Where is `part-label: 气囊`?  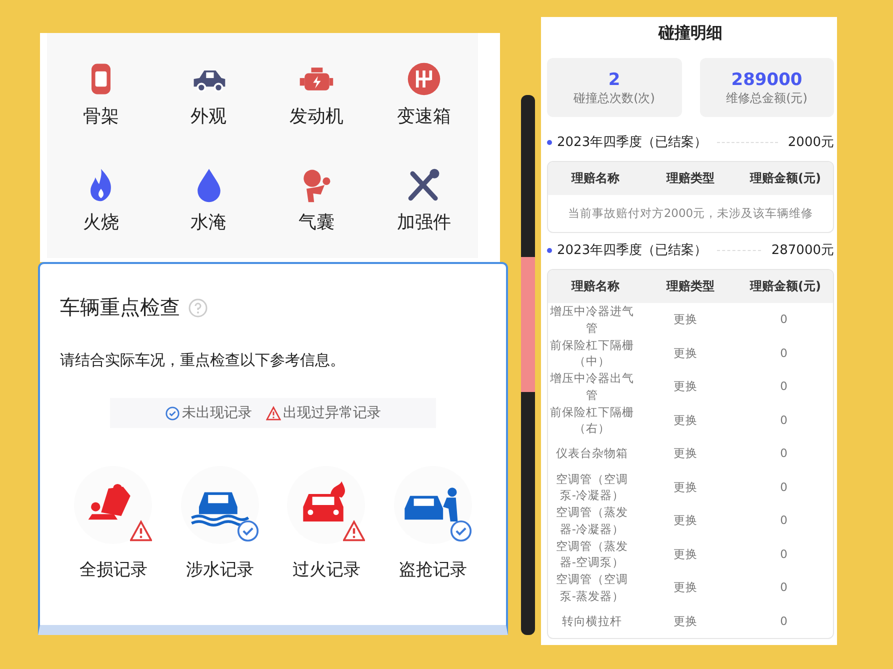
part-label: 气囊 is located at coordinates (316, 222).